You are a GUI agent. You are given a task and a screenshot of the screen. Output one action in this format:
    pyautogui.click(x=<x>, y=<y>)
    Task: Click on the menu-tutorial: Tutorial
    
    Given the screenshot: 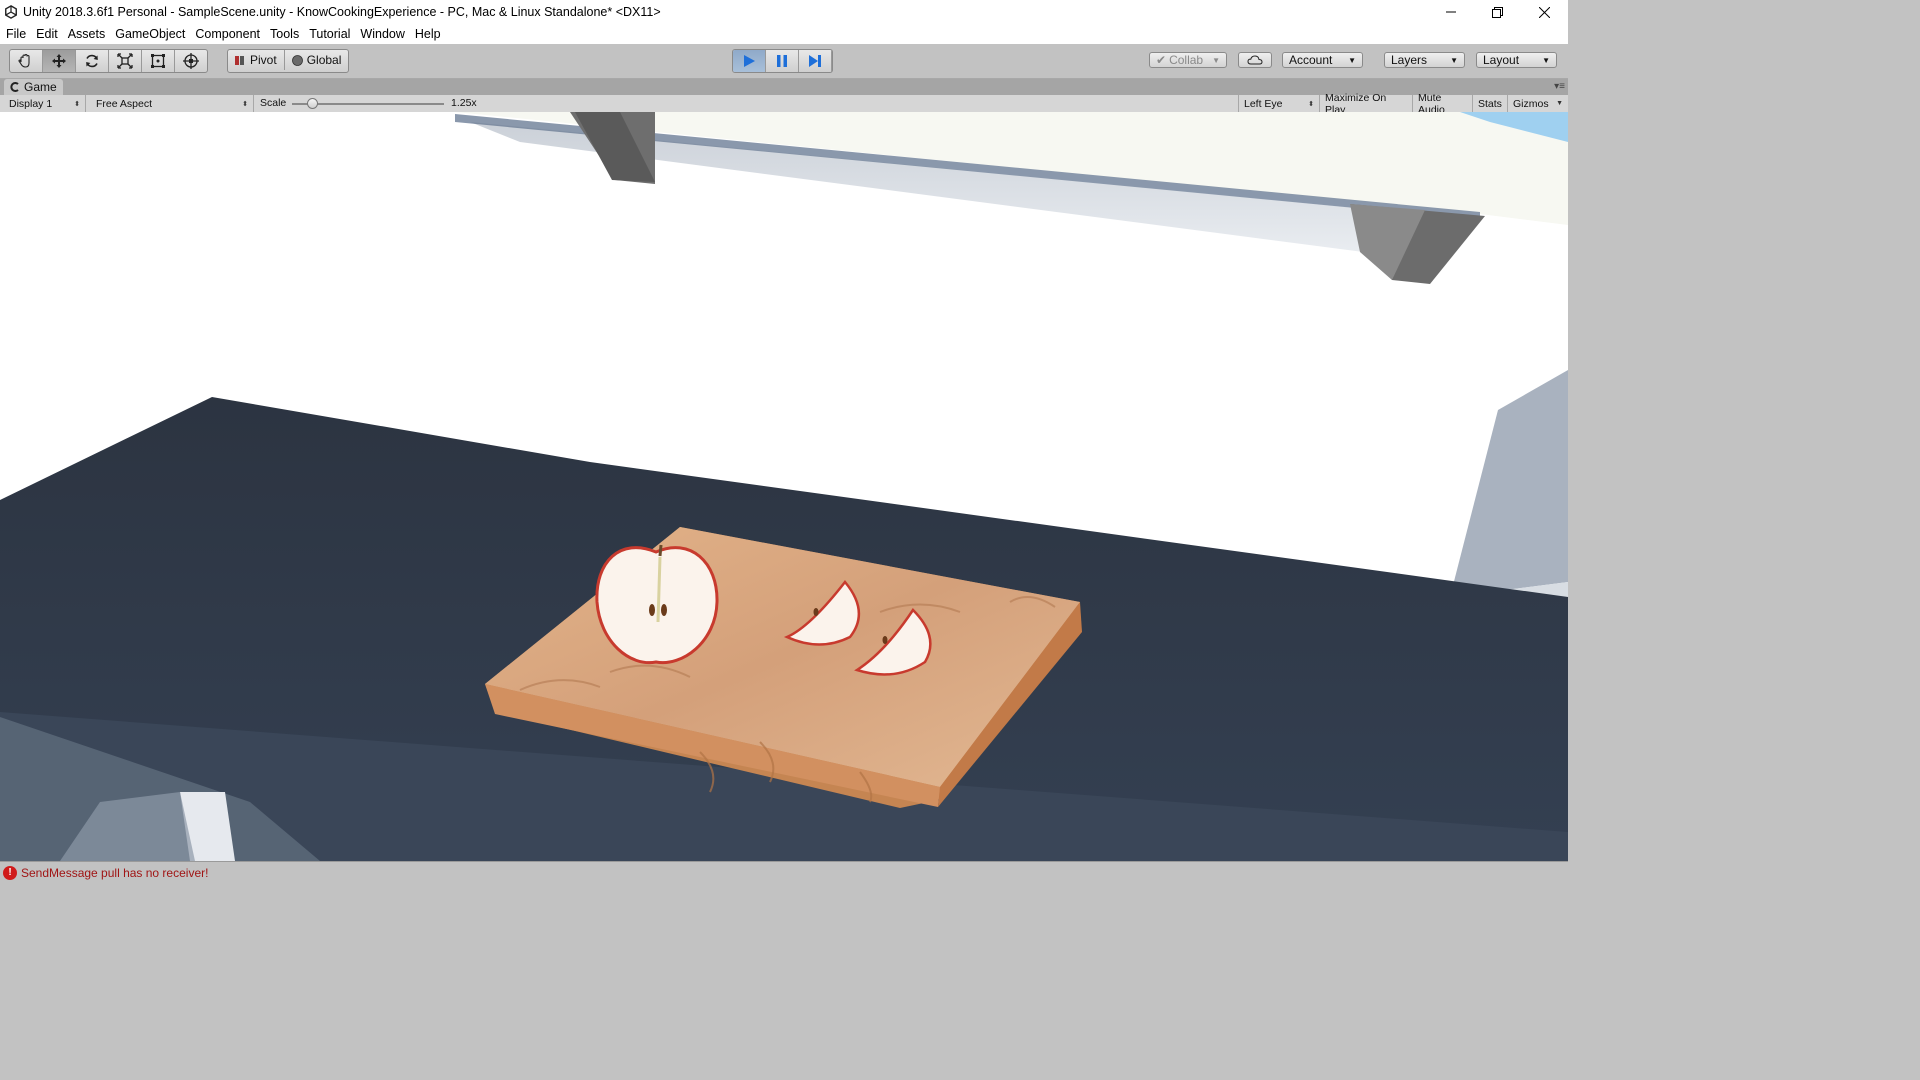 What is the action you would take?
    pyautogui.click(x=329, y=34)
    